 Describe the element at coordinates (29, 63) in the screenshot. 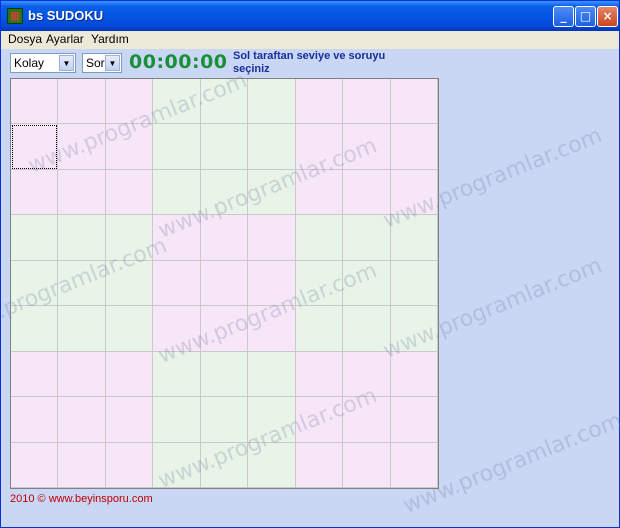

I see `level-value: Kolay` at that location.